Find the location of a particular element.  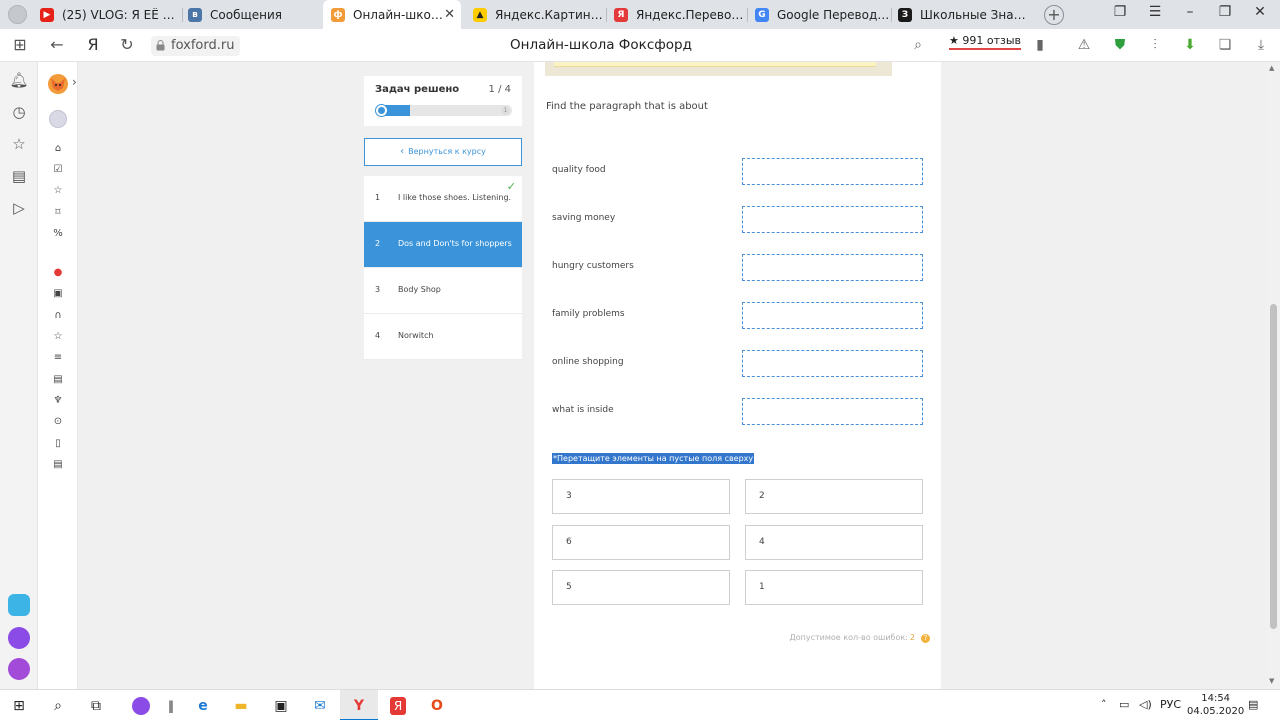

language-indicator: РУС is located at coordinates (1170, 704).